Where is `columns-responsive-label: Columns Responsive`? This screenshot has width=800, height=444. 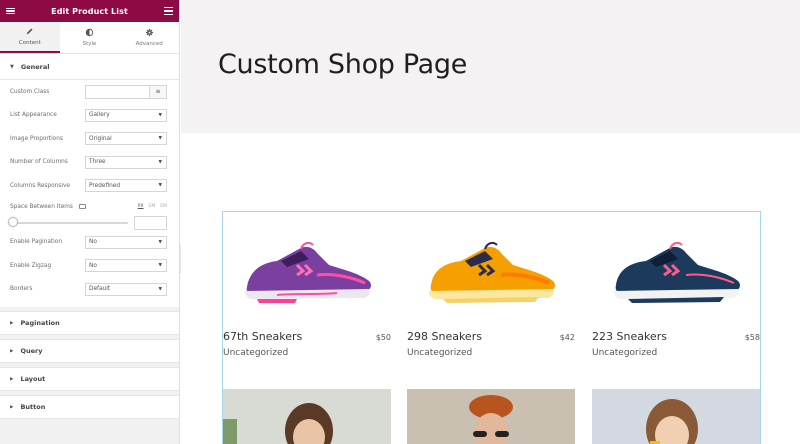
columns-responsive-label: Columns Responsive is located at coordinates (40, 185).